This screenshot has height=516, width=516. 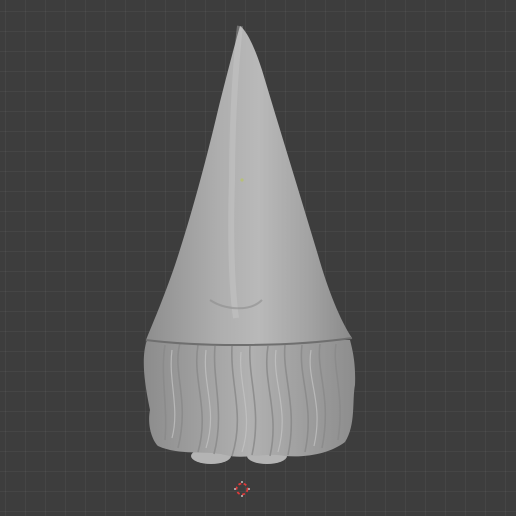 What do you see at coordinates (249, 398) in the screenshot?
I see `beard` at bounding box center [249, 398].